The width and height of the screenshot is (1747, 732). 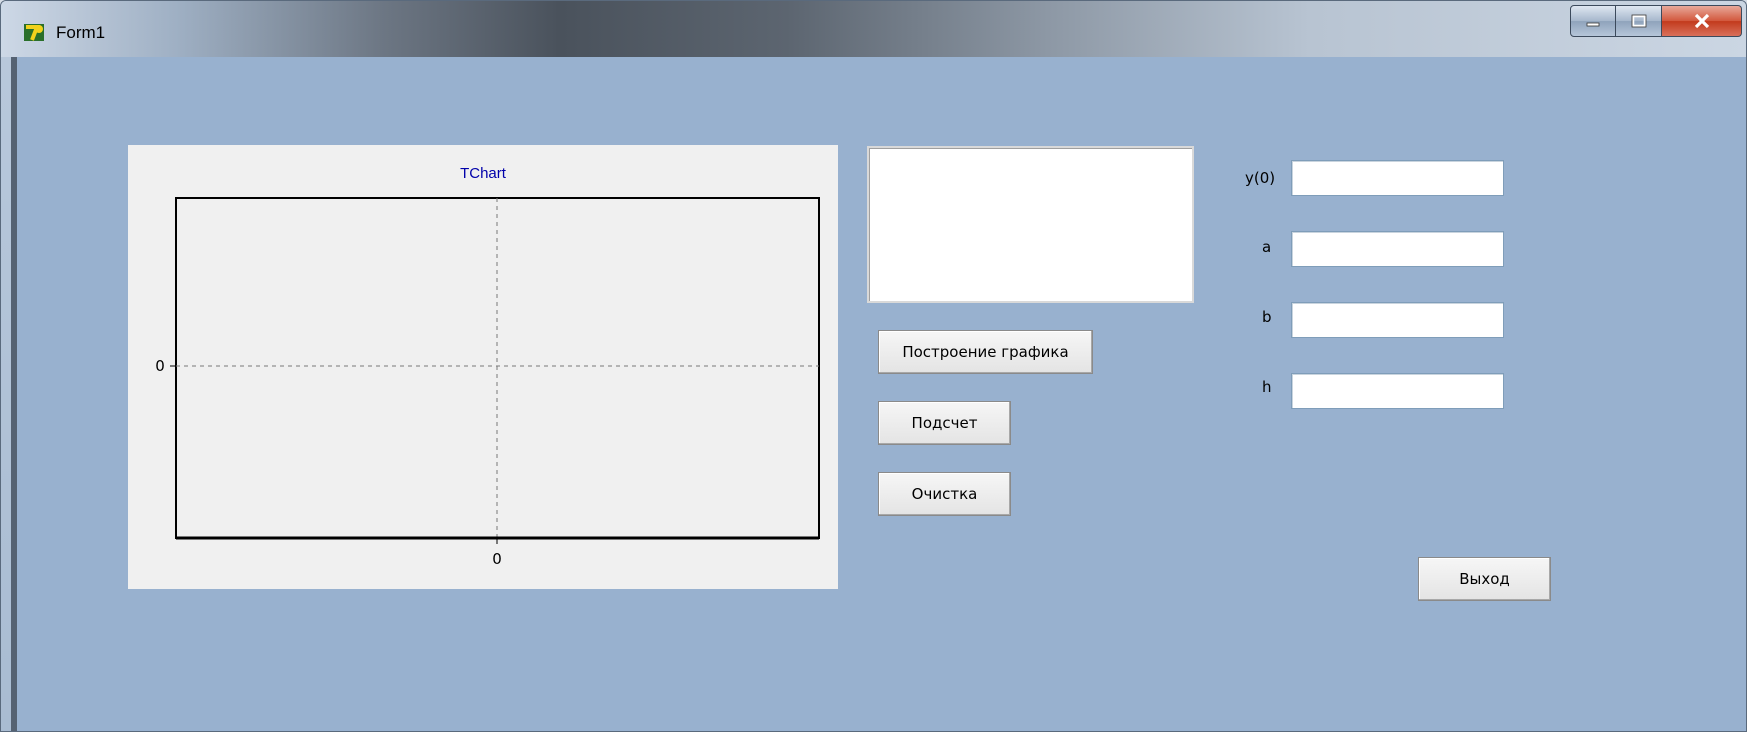 What do you see at coordinates (1397, 391) in the screenshot?
I see `h-input` at bounding box center [1397, 391].